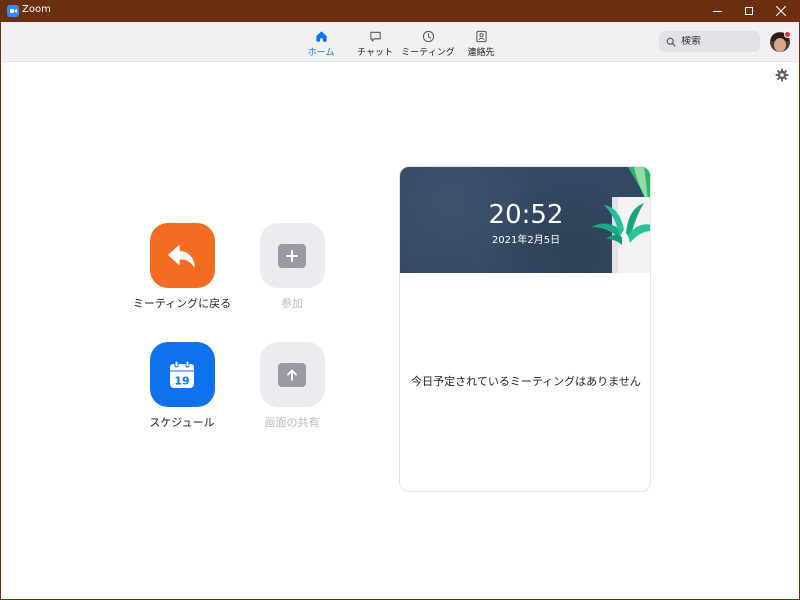  I want to click on chat-icon, so click(375, 36).